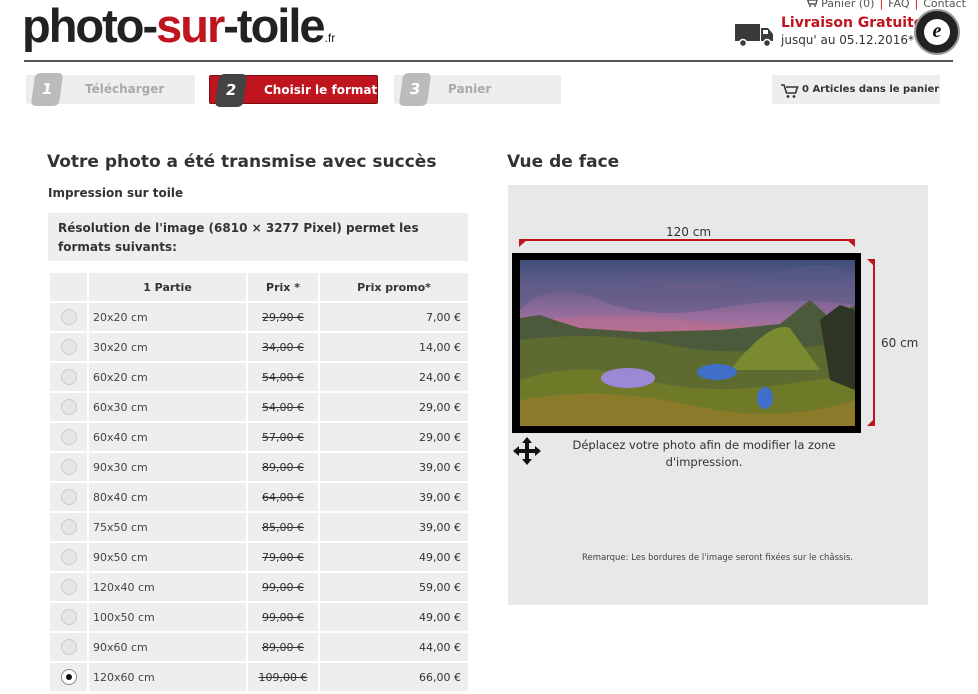 The height and width of the screenshot is (694, 978). Describe the element at coordinates (242, 162) in the screenshot. I see `upload-success-title: Votre photo a été transmise avec succès` at that location.